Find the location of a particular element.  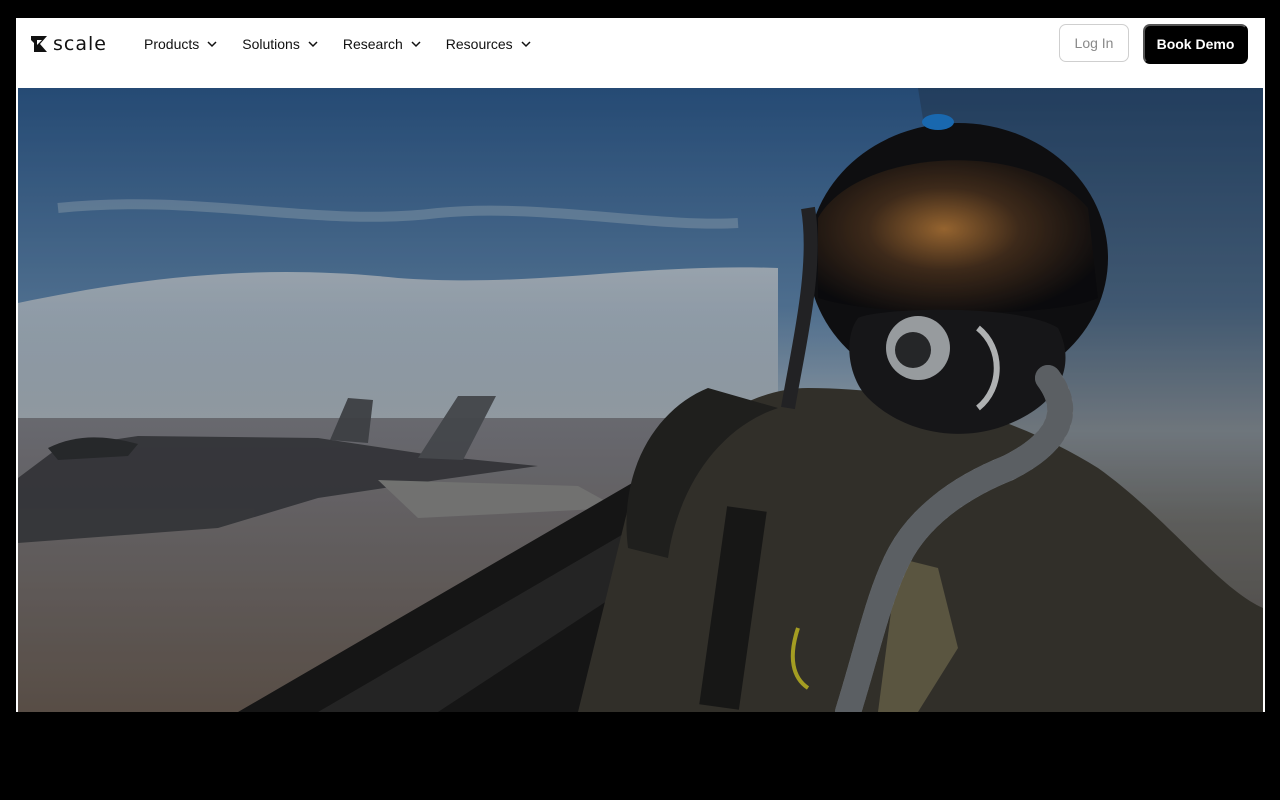

book-demo-button: Book Demo is located at coordinates (1195, 44).